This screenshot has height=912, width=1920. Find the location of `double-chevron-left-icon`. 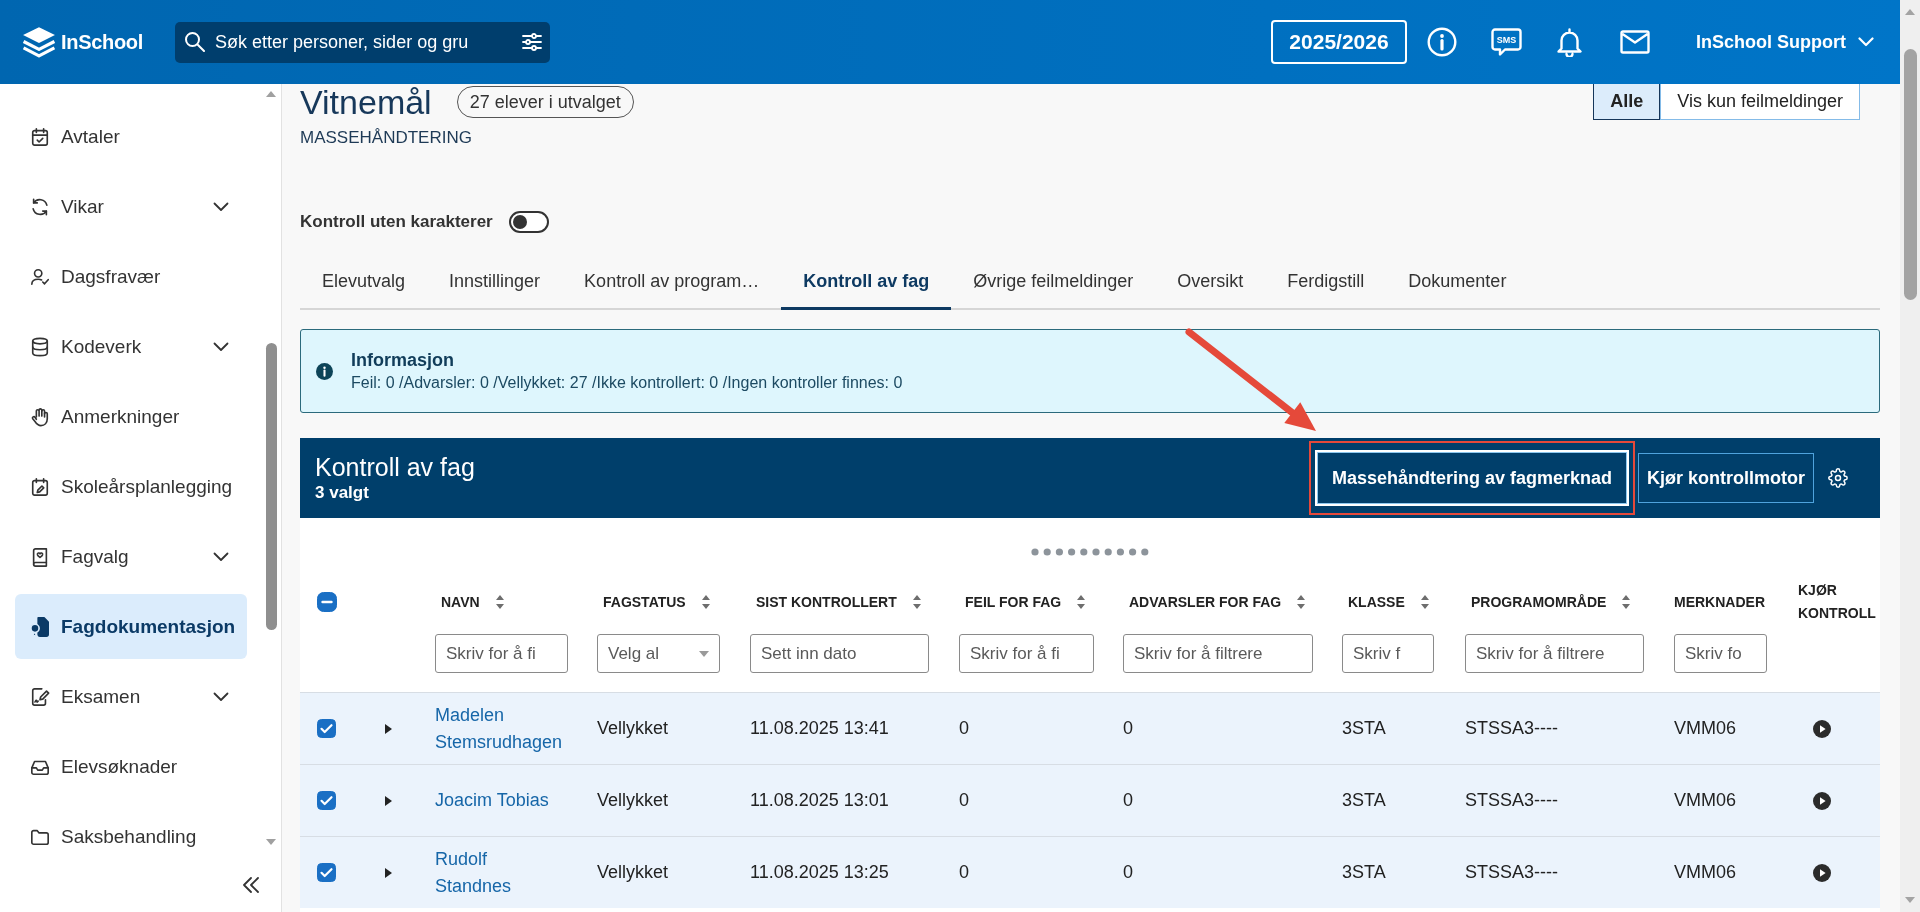

double-chevron-left-icon is located at coordinates (251, 885).